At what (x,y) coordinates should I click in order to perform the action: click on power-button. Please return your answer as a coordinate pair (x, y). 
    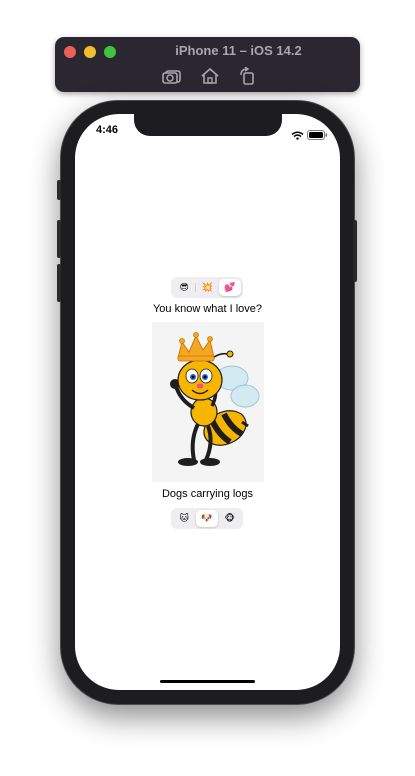
    Looking at the image, I should click on (355, 251).